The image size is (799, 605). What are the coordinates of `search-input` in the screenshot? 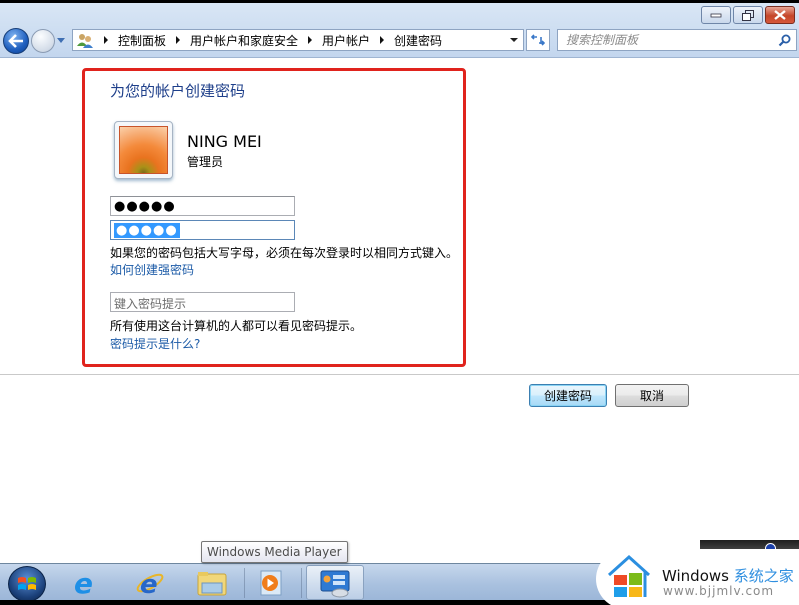 It's located at (658, 40).